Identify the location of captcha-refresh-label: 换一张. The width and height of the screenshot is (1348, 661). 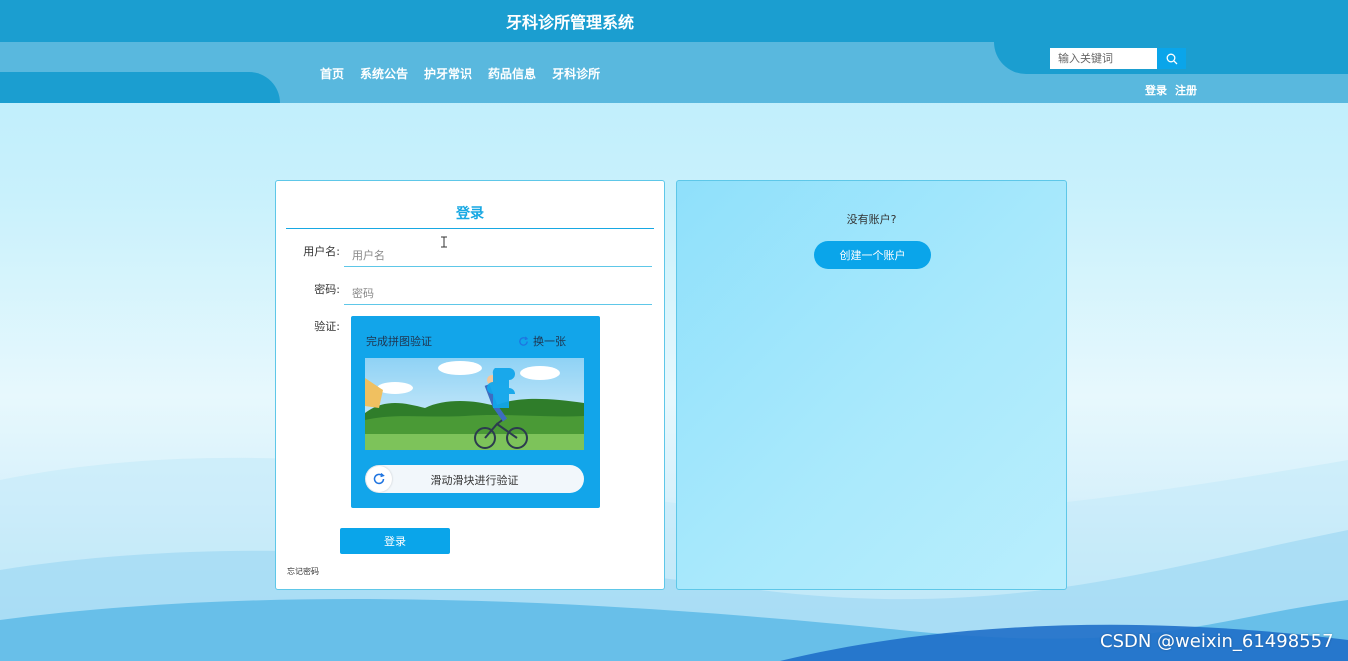
(549, 341).